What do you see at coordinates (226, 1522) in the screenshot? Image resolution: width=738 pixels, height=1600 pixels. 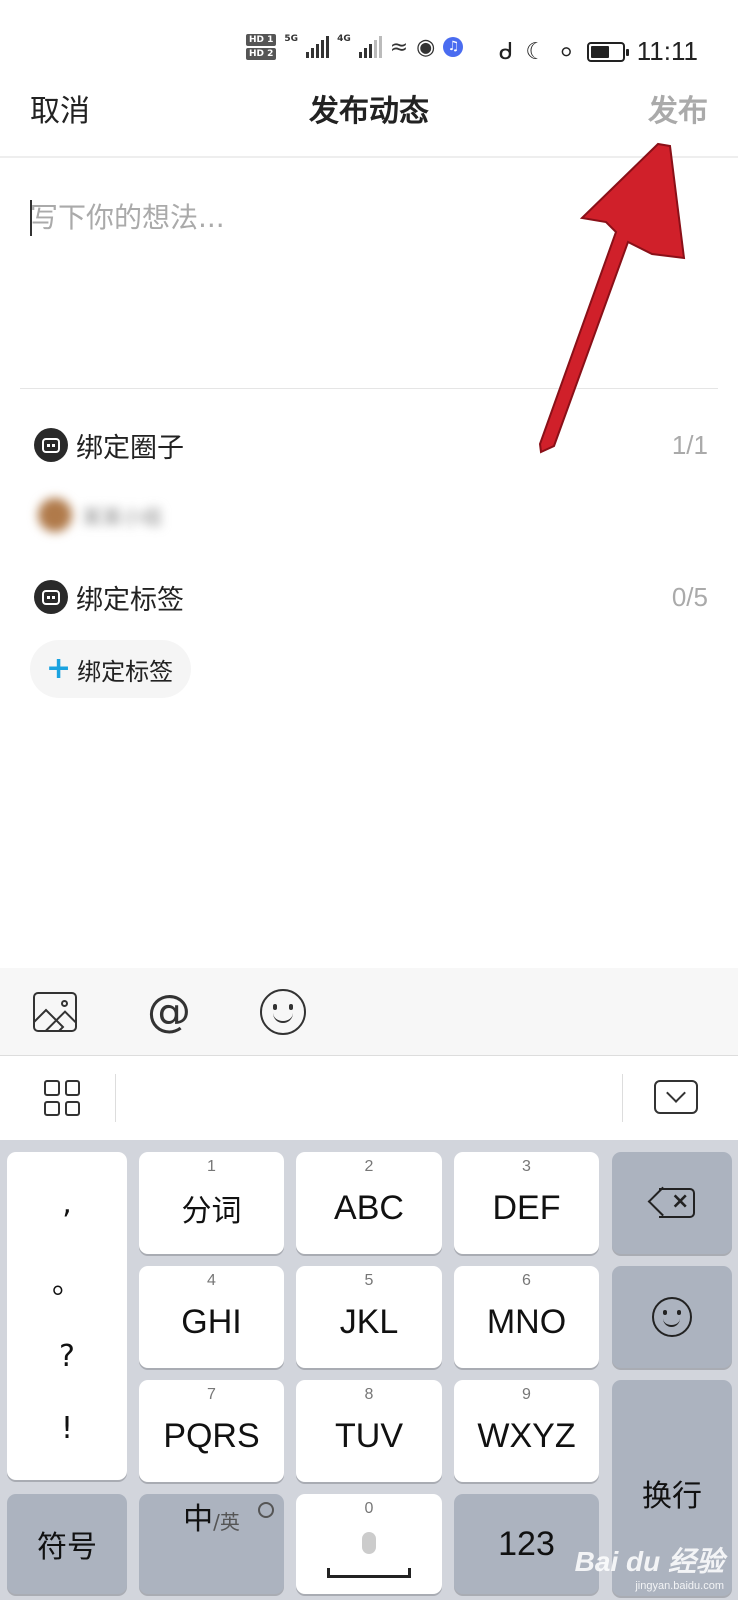 I see `lang-sub-label: /英` at bounding box center [226, 1522].